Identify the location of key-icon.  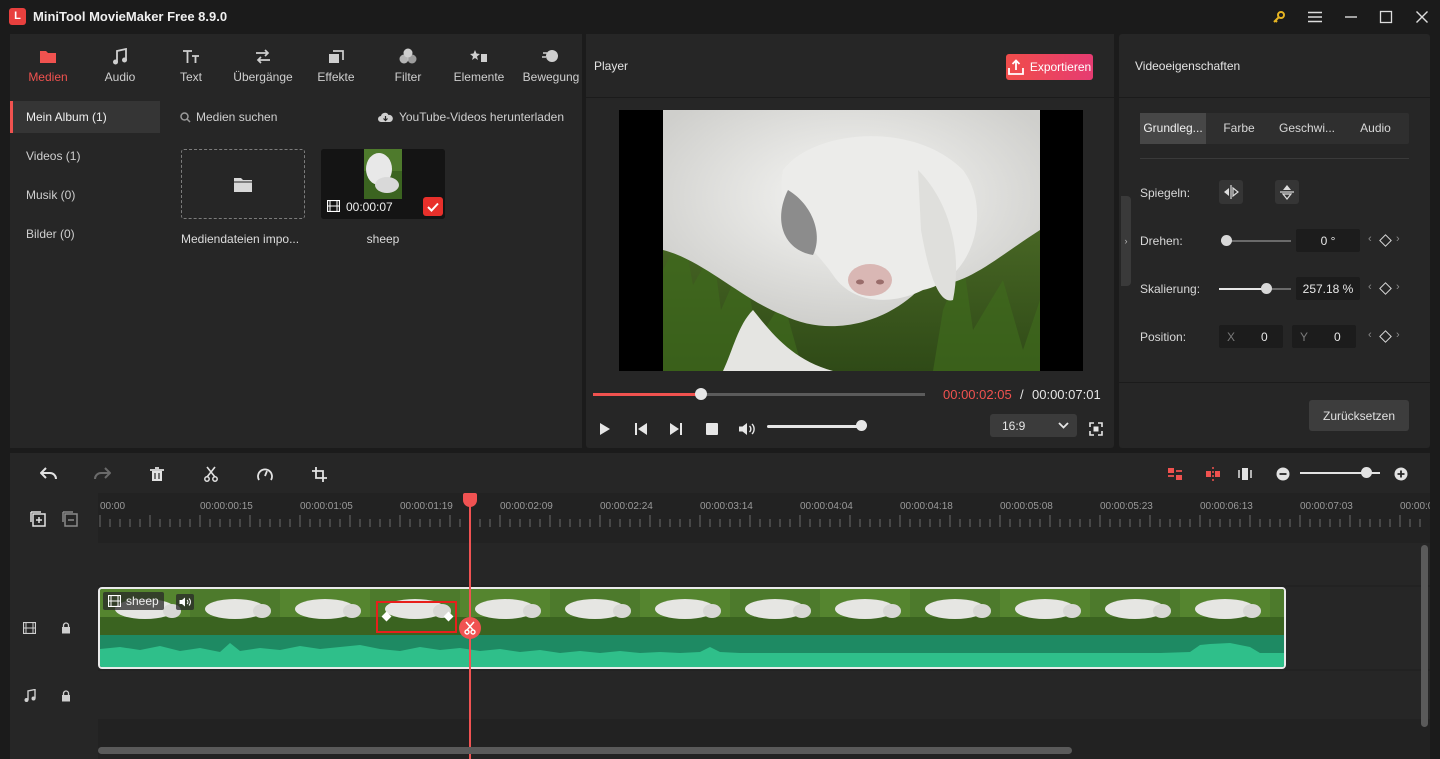
(1279, 17).